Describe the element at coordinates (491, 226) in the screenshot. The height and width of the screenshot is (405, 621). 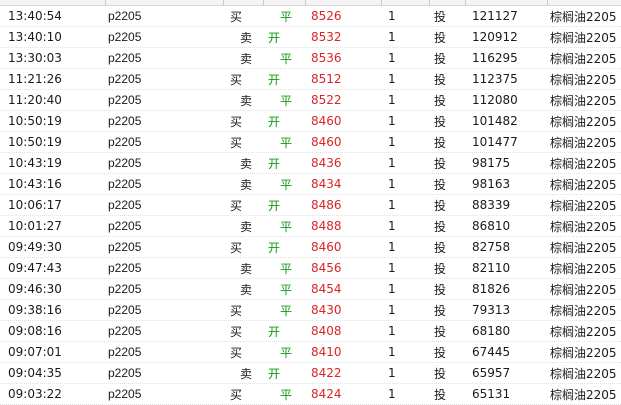
I see `trade-seq: 86810` at that location.